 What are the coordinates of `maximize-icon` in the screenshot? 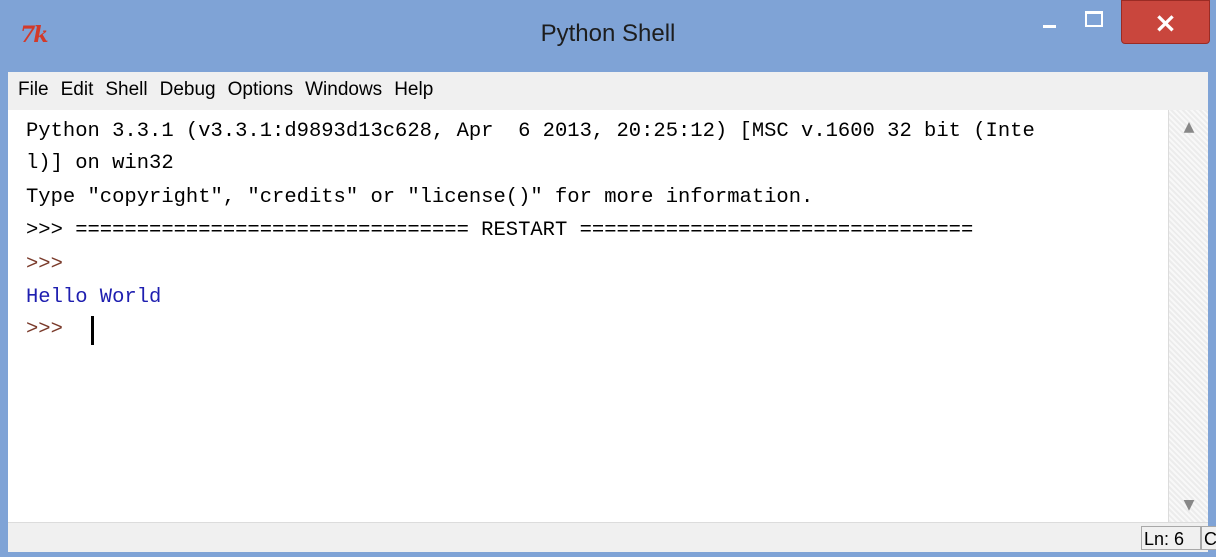 It's located at (1094, 19).